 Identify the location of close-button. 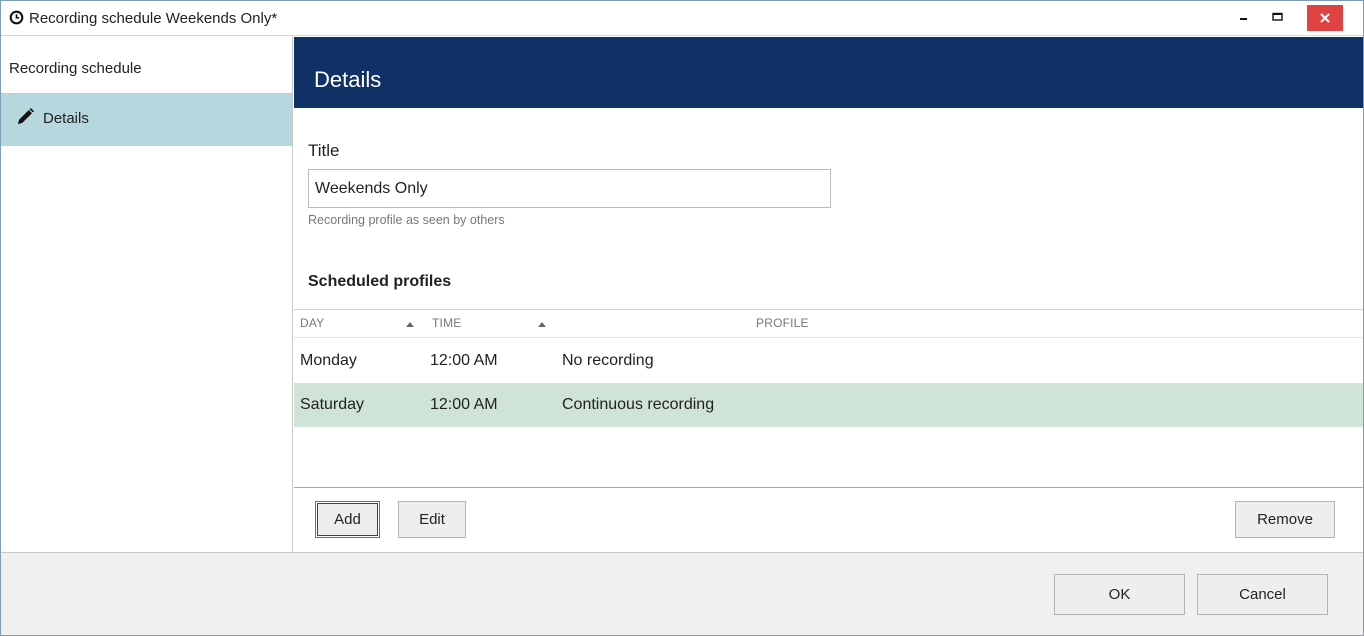
(1325, 18).